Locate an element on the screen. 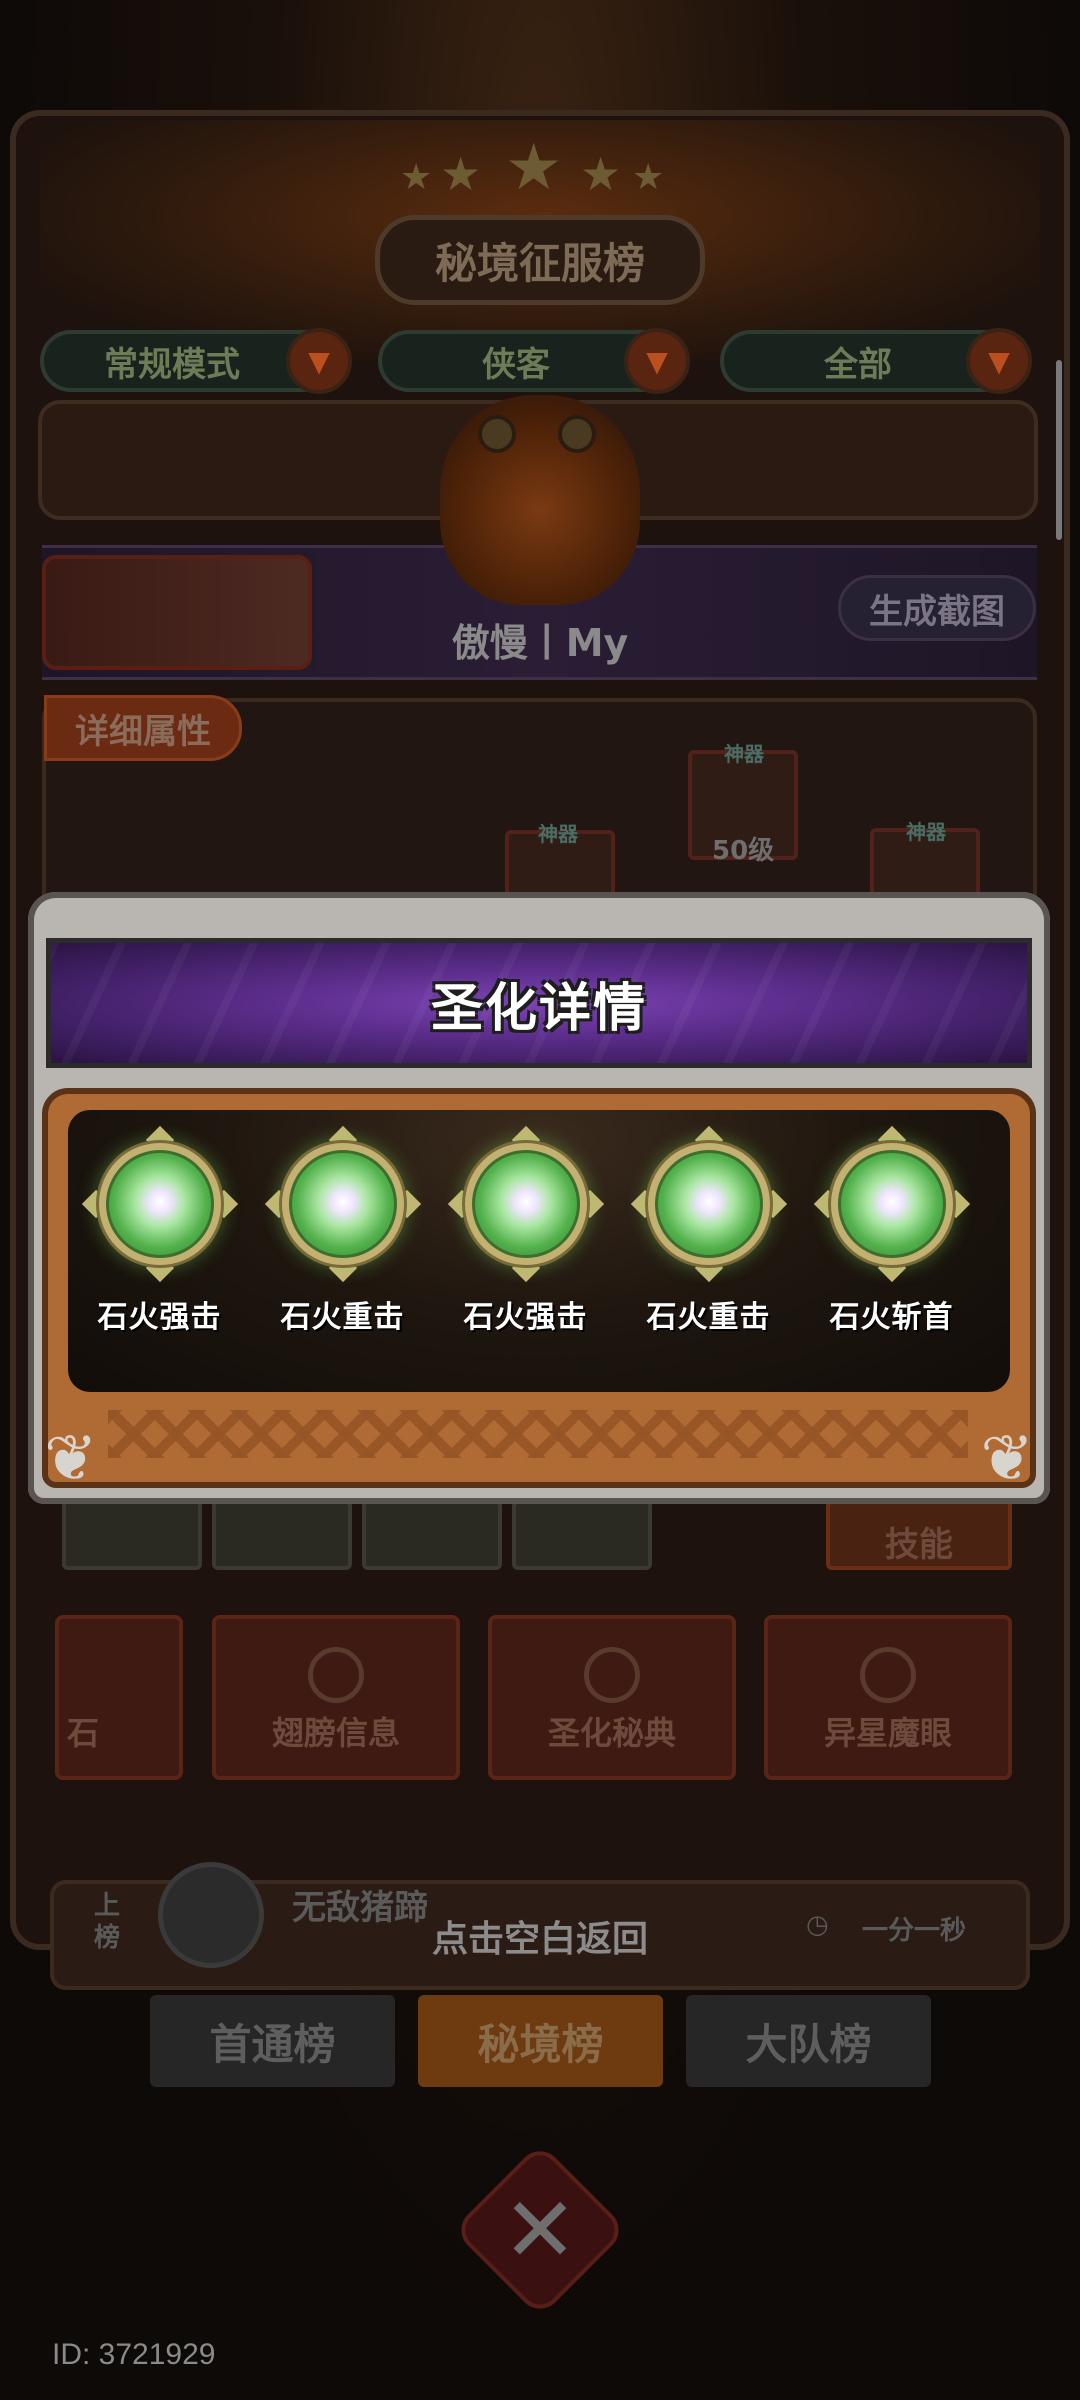 The width and height of the screenshot is (1080, 2400). menu-label: 异星魔眼 is located at coordinates (887, 1733).